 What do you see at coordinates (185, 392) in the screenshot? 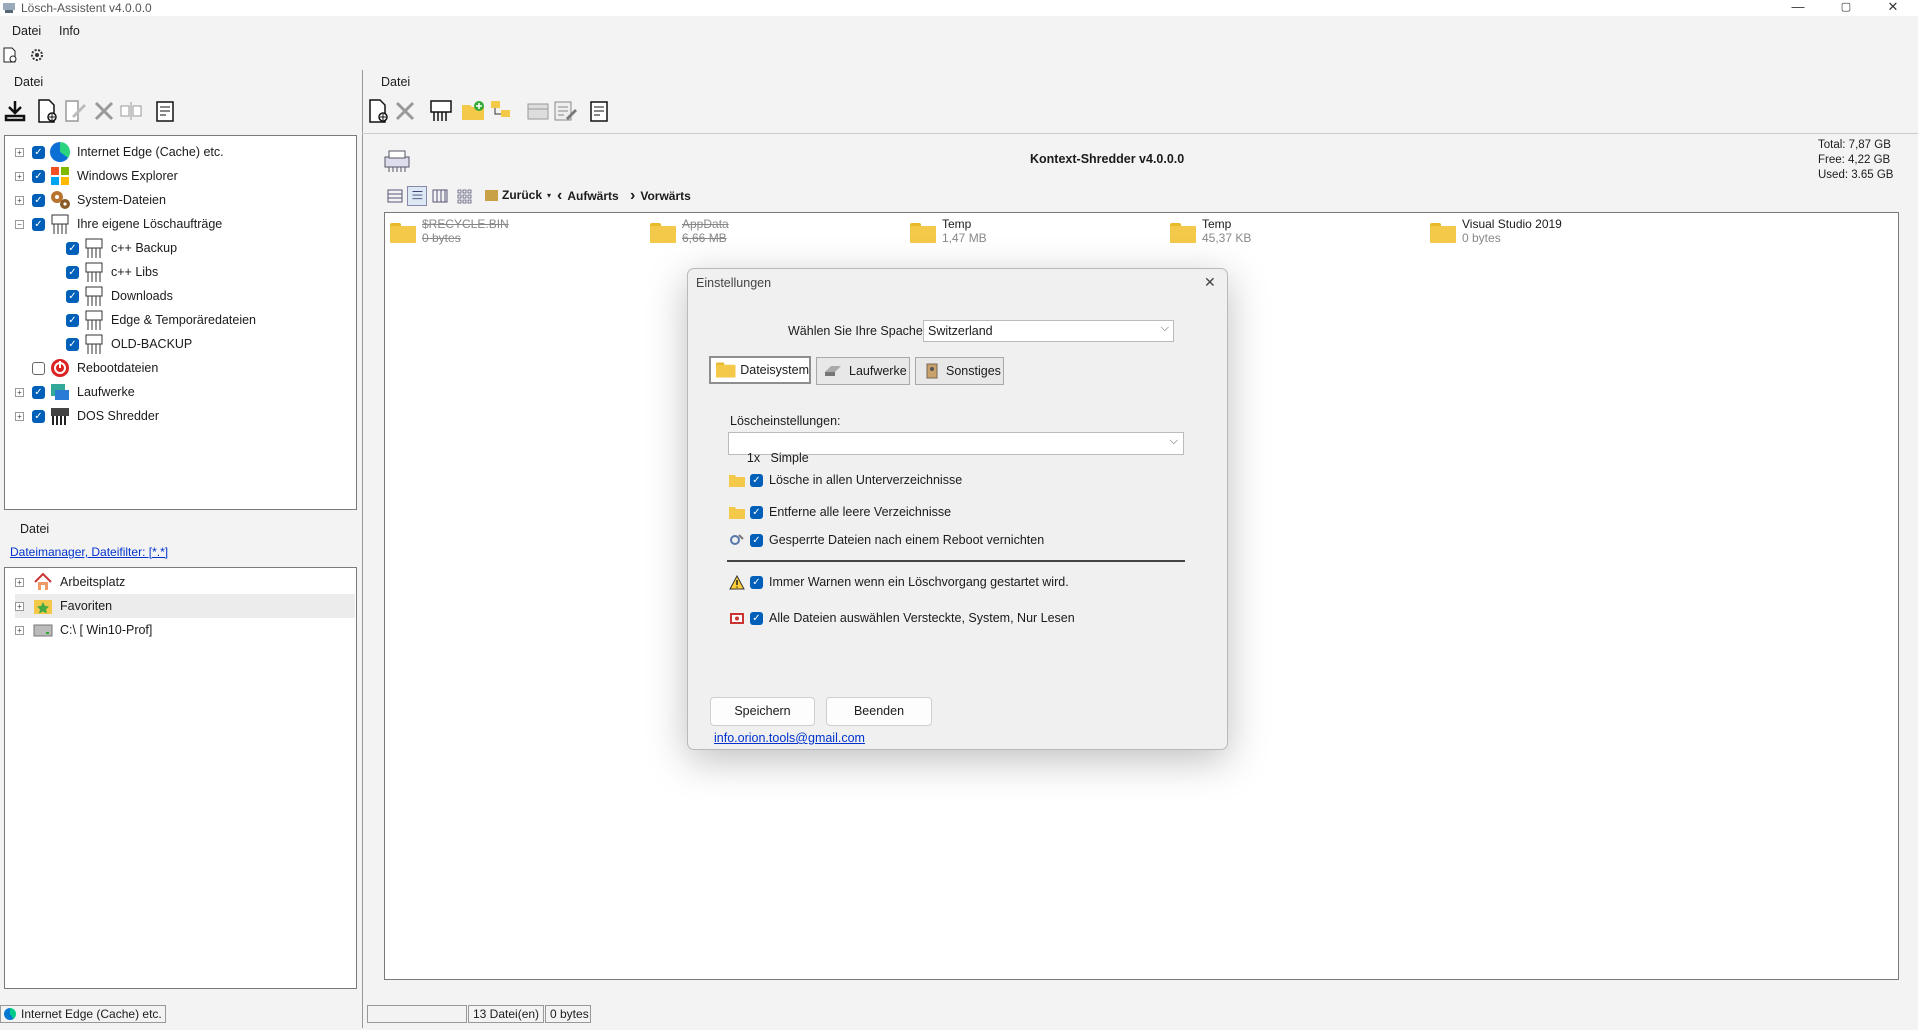
I see `tree-item: + ✓ Laufwerke` at bounding box center [185, 392].